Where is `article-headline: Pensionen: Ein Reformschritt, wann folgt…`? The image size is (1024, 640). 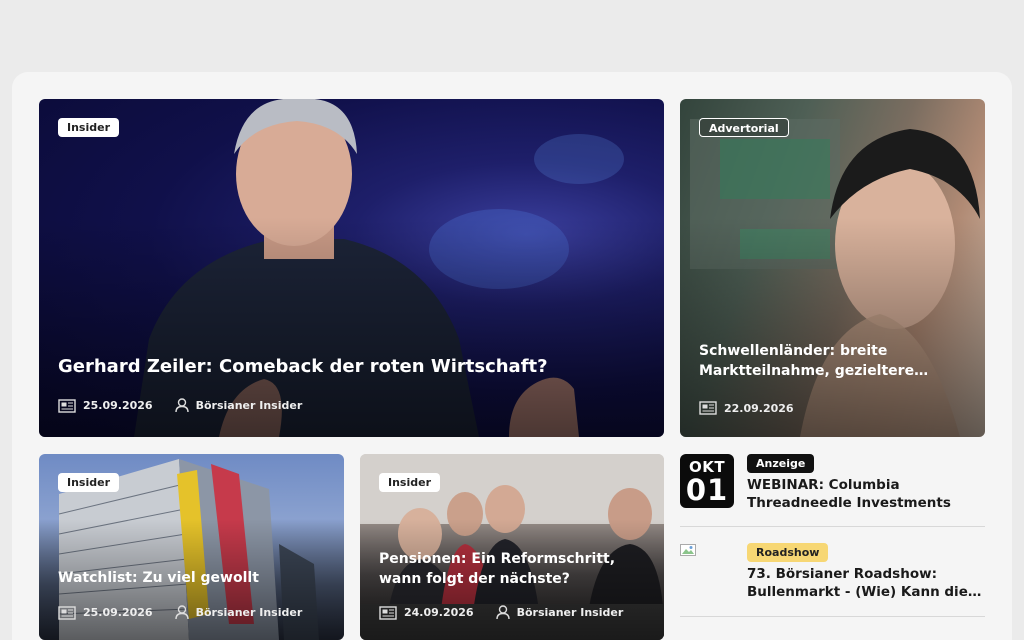 article-headline: Pensionen: Ein Reformschritt, wann folgt… is located at coordinates (512, 569).